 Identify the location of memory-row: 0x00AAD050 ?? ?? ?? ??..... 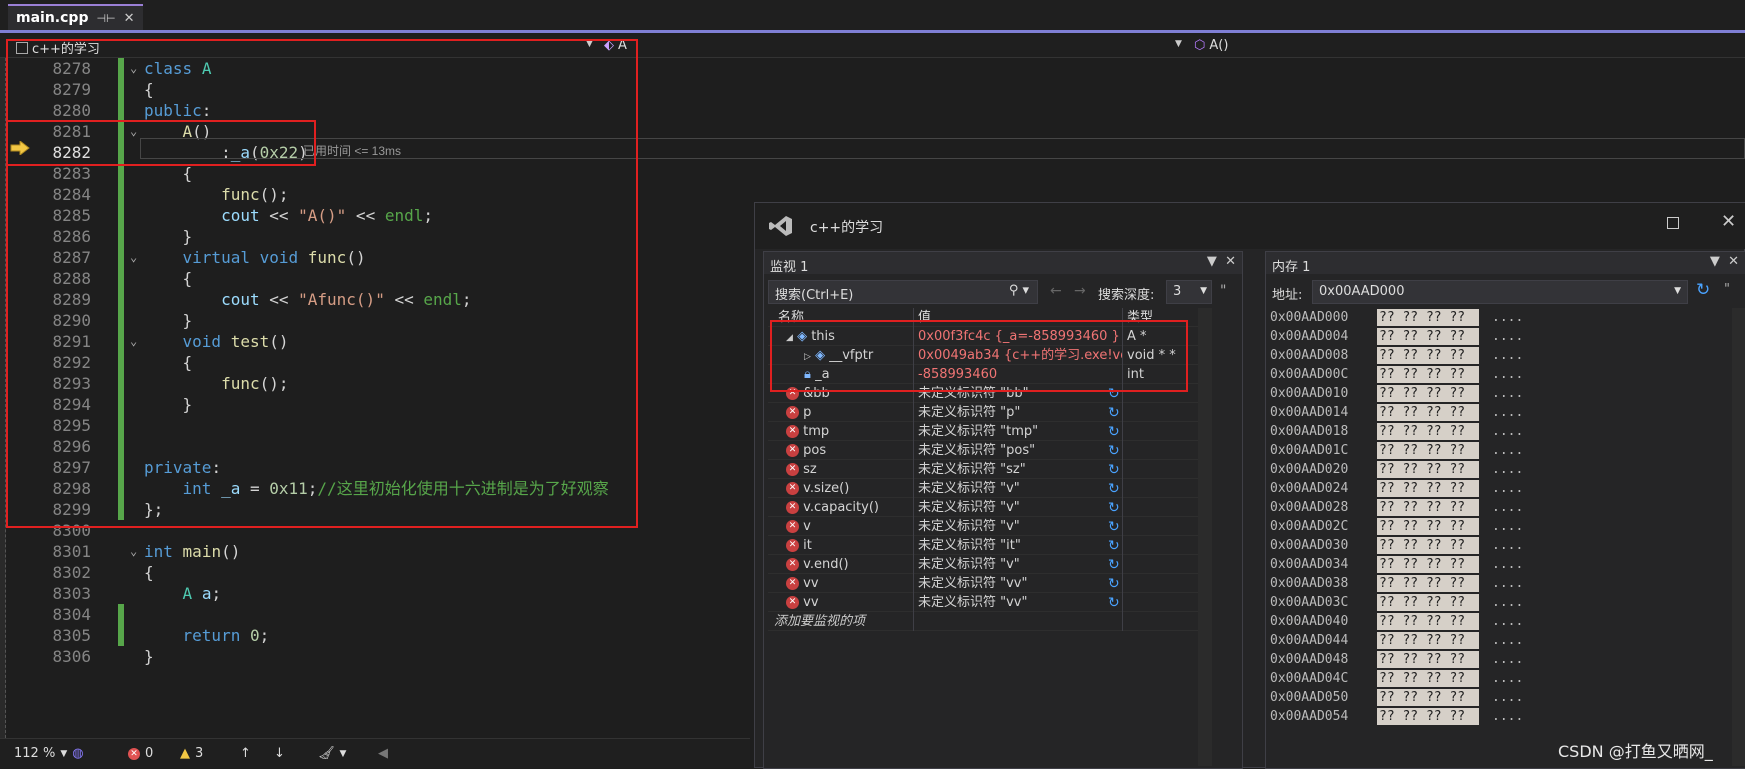
(1498, 697).